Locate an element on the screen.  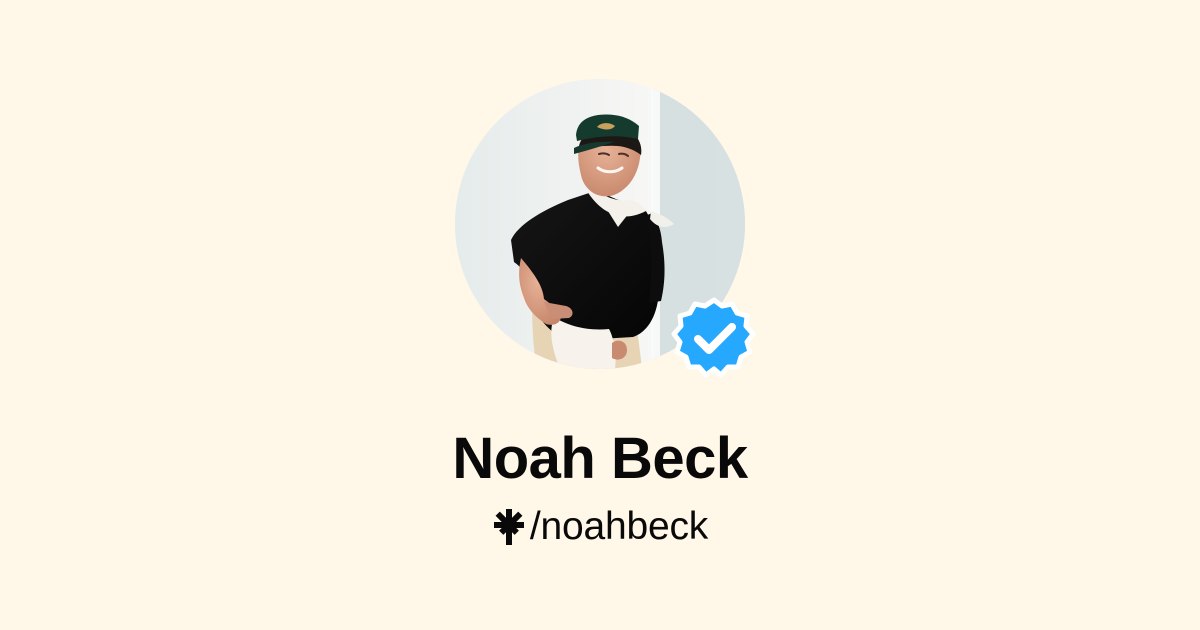
linktree-asterisk-icon is located at coordinates (508, 527).